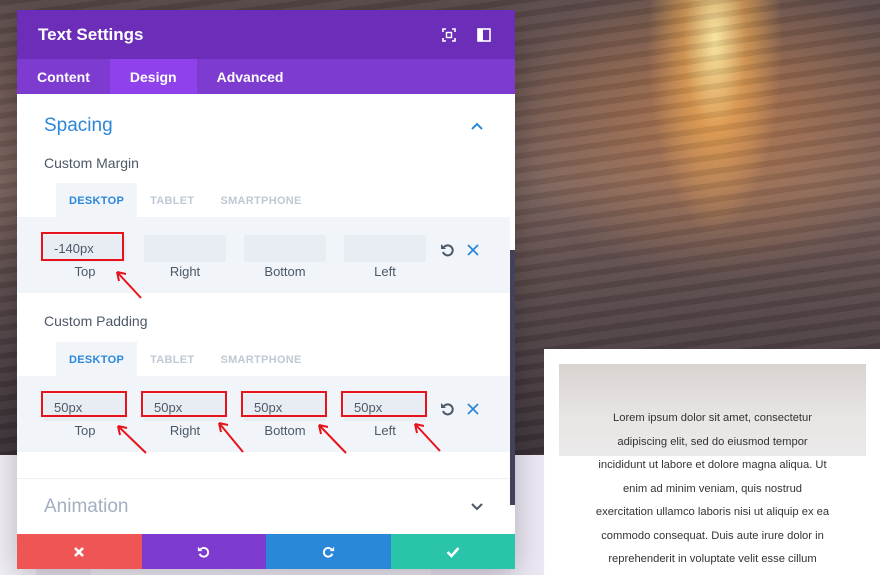 The height and width of the screenshot is (575, 880). I want to click on tab-advanced: Advanced, so click(250, 76).